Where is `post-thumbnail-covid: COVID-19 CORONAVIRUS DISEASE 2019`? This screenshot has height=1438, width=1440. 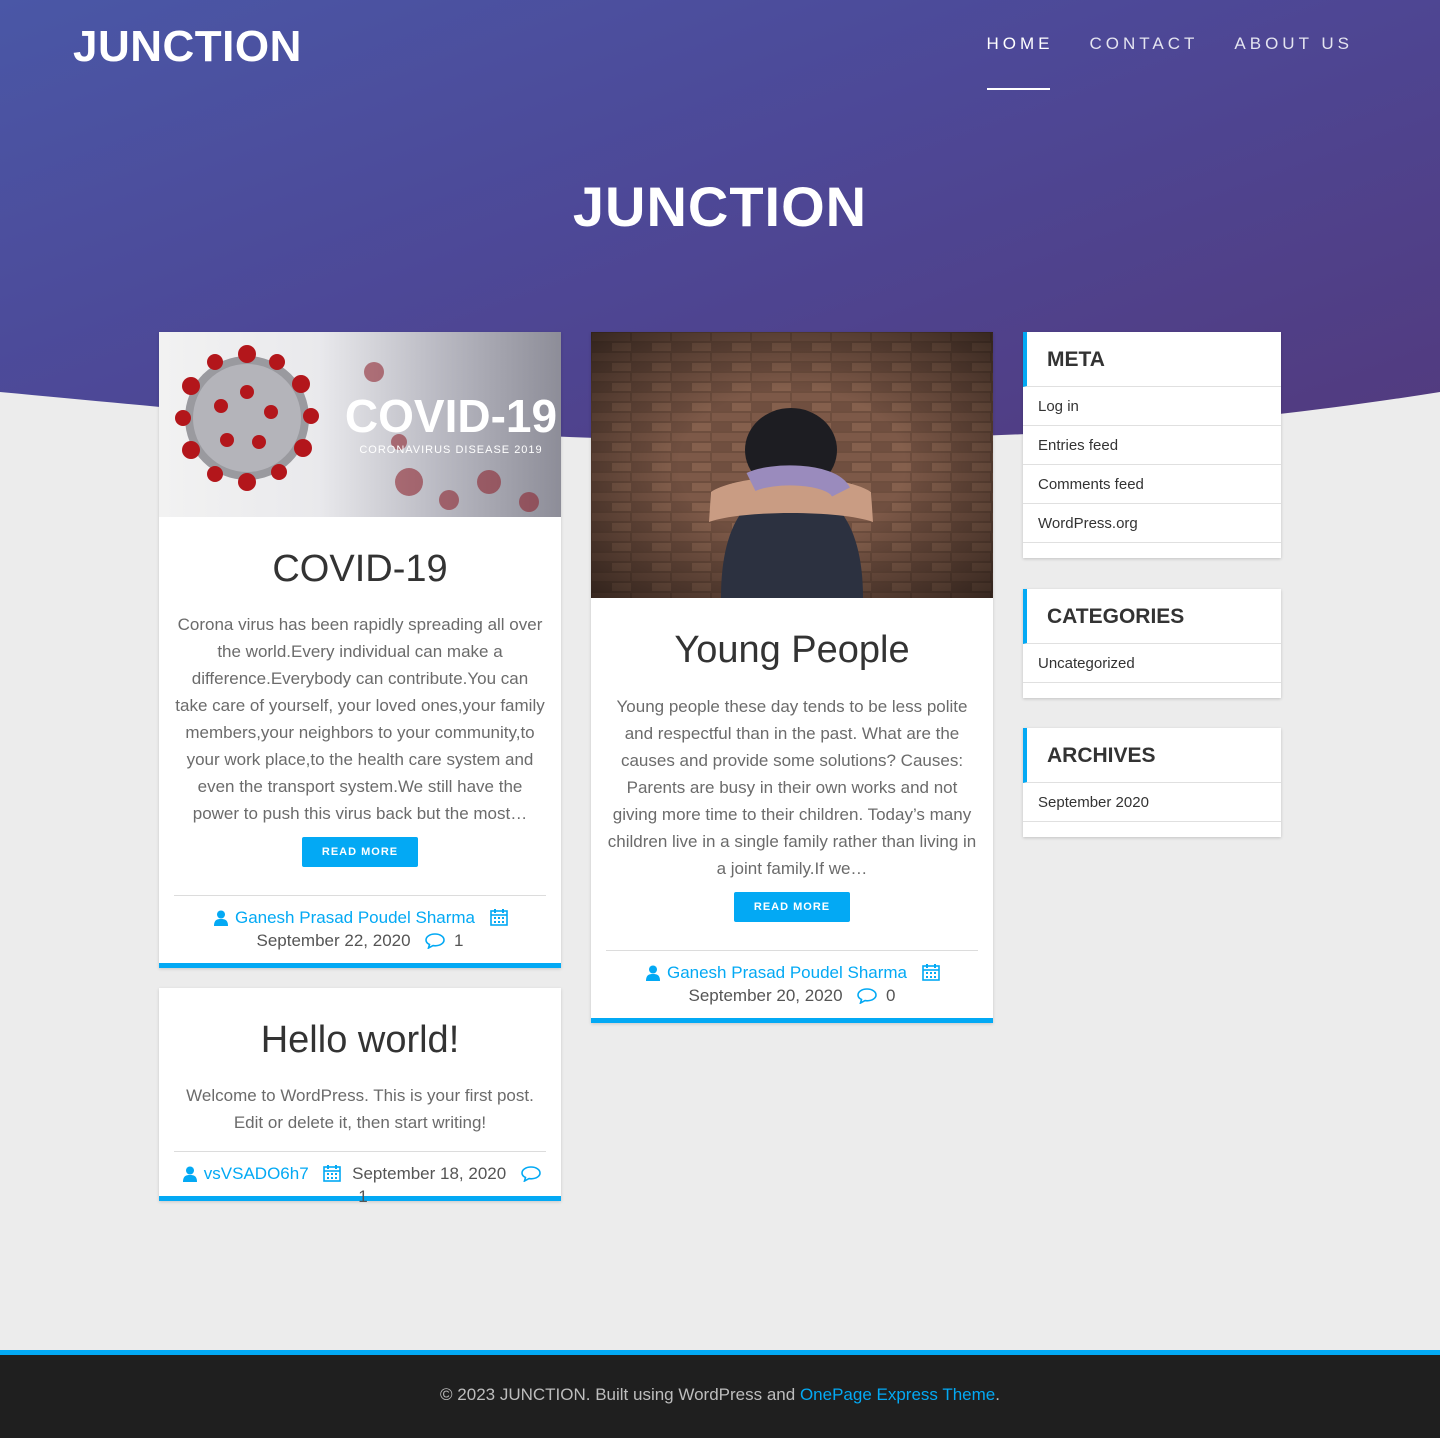
post-thumbnail-covid: COVID-19 CORONAVIRUS DISEASE 2019 is located at coordinates (360, 424).